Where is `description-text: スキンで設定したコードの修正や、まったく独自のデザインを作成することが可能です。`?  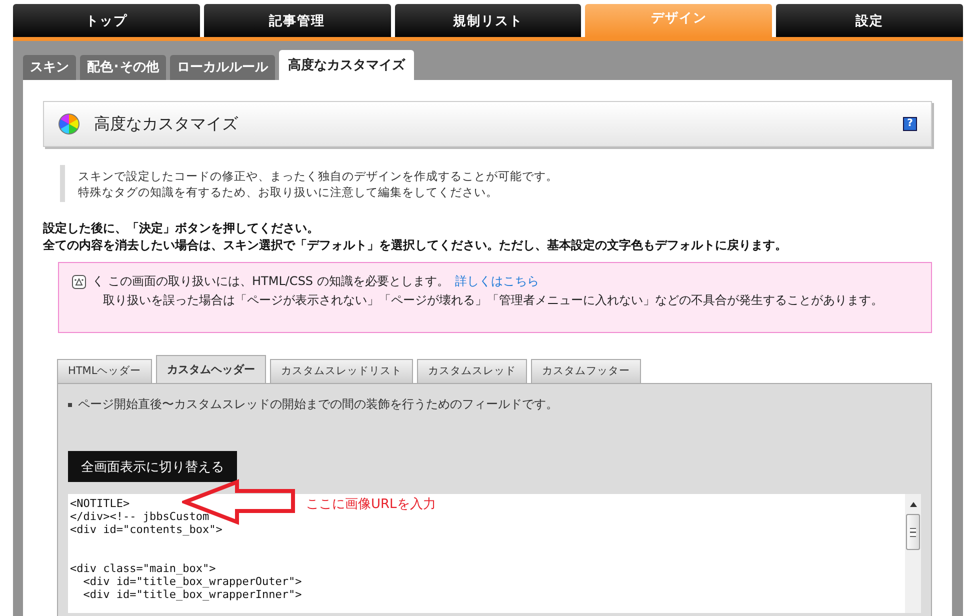
description-text: スキンで設定したコードの修正や、まったく独自のデザインを作成することが可能です。 is located at coordinates (318, 176).